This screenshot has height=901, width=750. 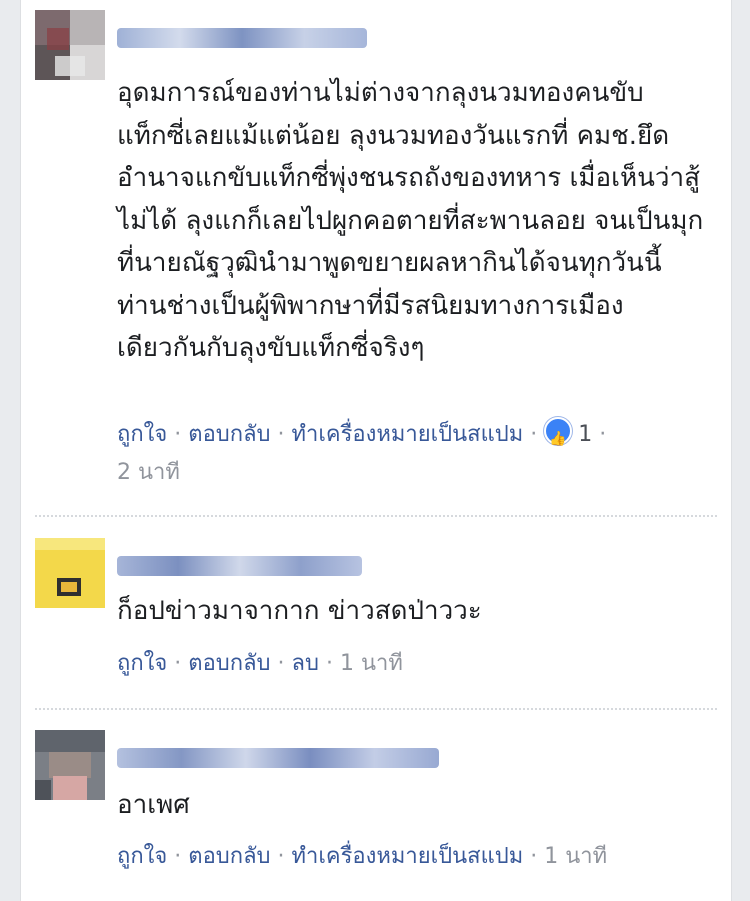 I want to click on comment-actions: ถูกใจ · ตอบกลับ · ลบ · 1 นาที, so click(x=414, y=664).